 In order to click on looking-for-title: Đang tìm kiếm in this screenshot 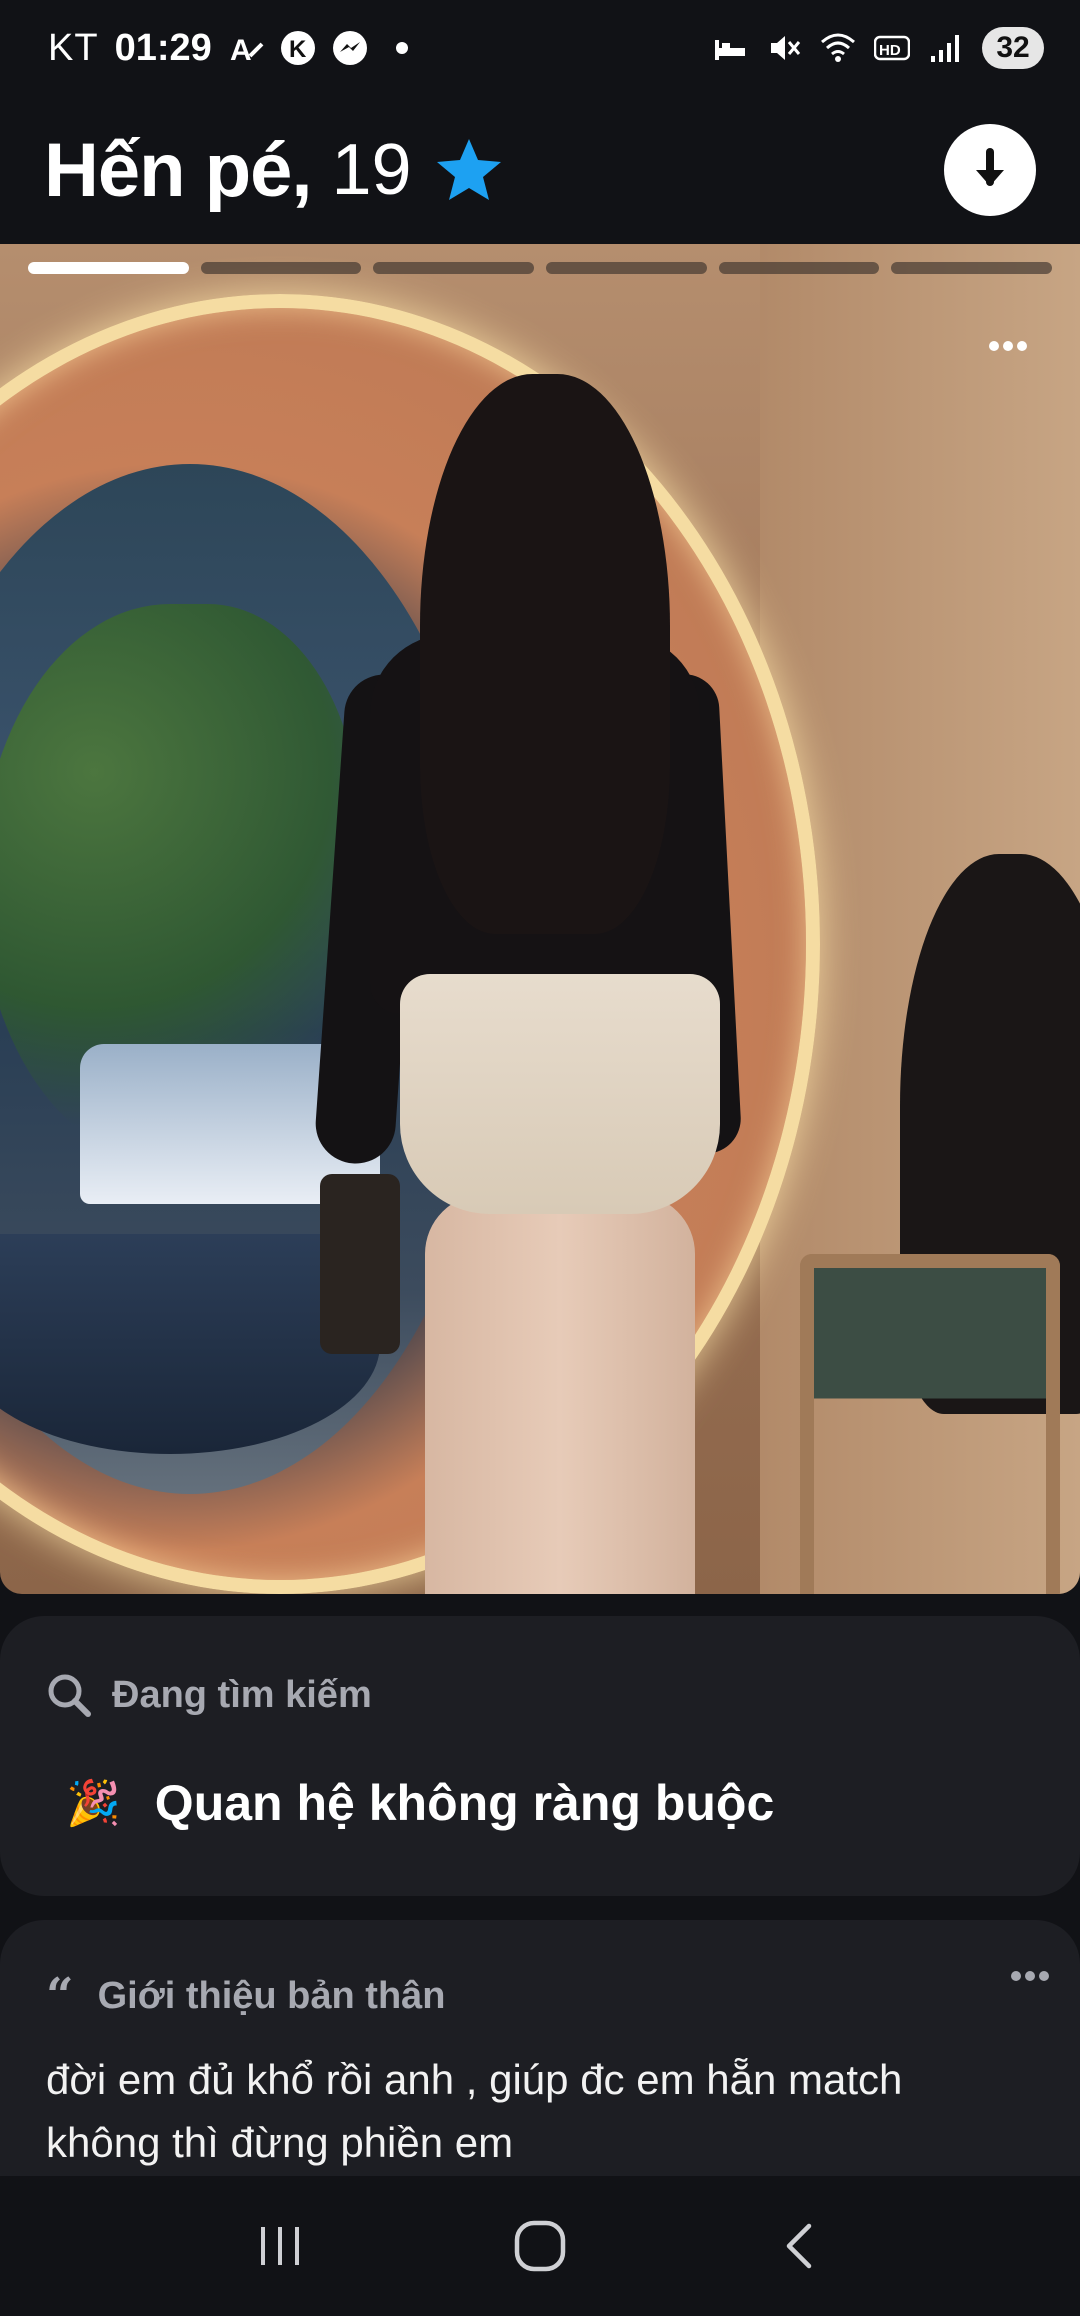, I will do `click(242, 1694)`.